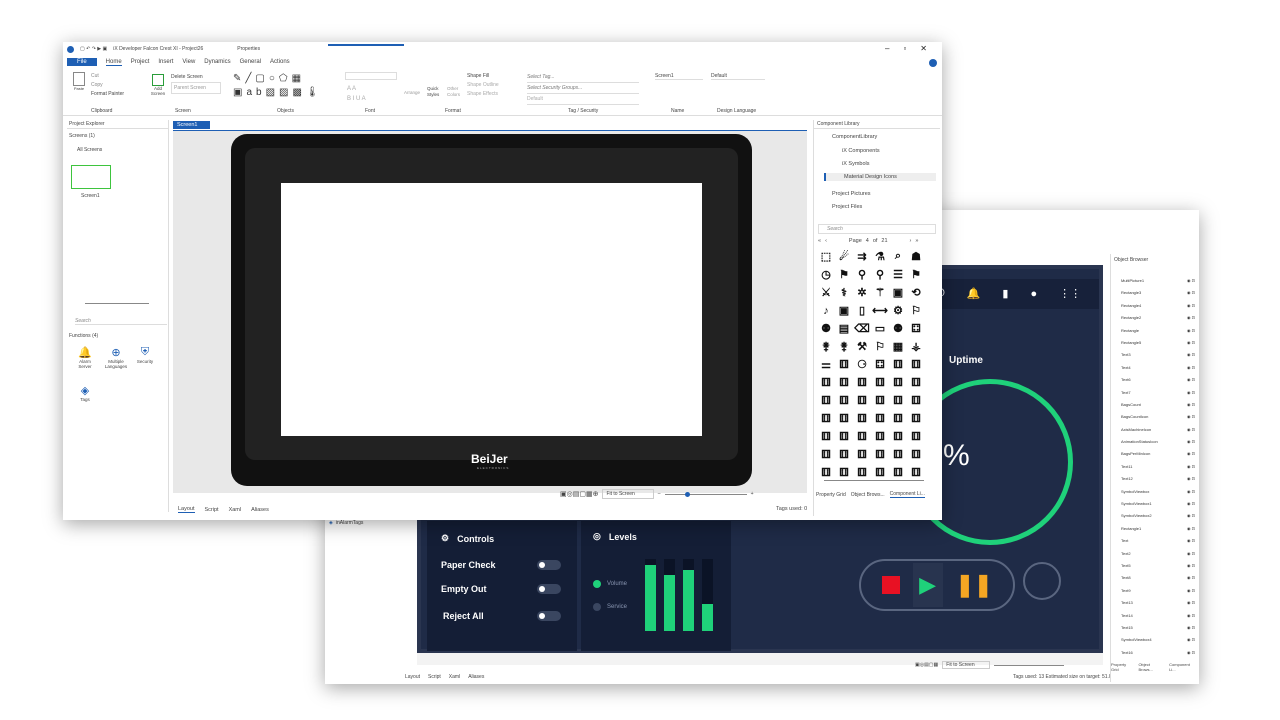 The image size is (1280, 720). What do you see at coordinates (1158, 371) in the screenshot?
I see `object-list-item: Text4 ◉ ⊡` at bounding box center [1158, 371].